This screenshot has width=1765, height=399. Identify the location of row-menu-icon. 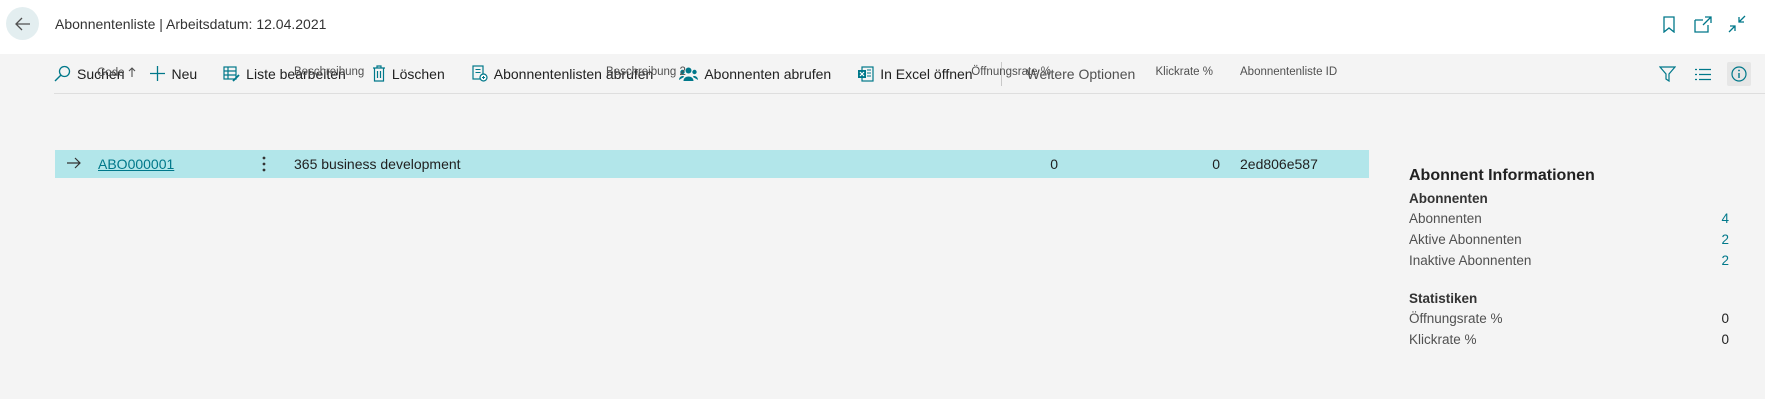
(264, 164).